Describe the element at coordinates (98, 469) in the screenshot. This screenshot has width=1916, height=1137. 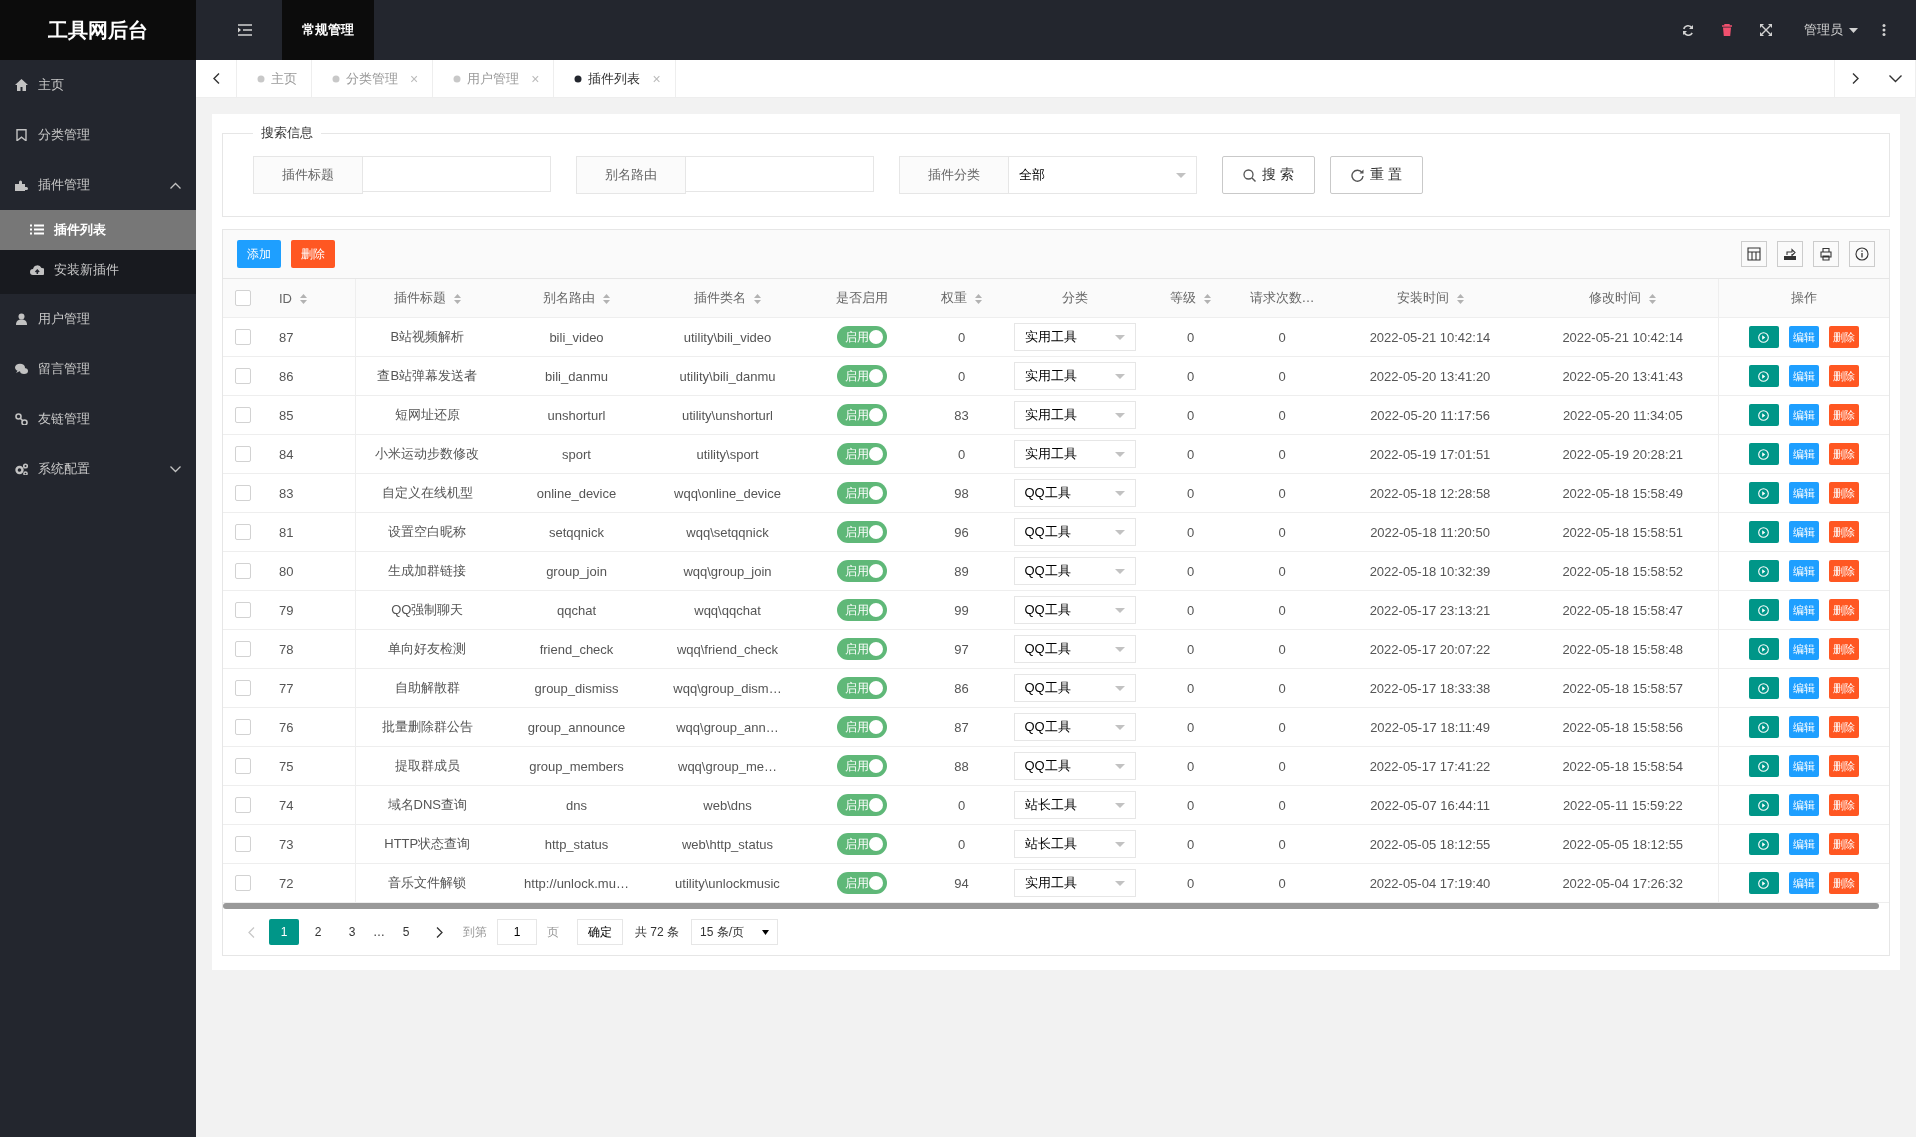
I see `sidebar-item: 系统配置` at that location.